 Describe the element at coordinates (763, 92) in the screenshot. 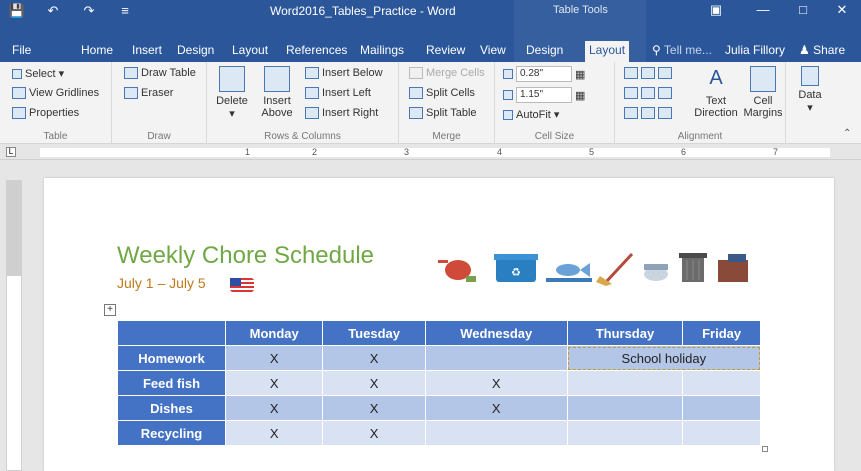

I see `cell-margins-button: Cell Margins` at that location.